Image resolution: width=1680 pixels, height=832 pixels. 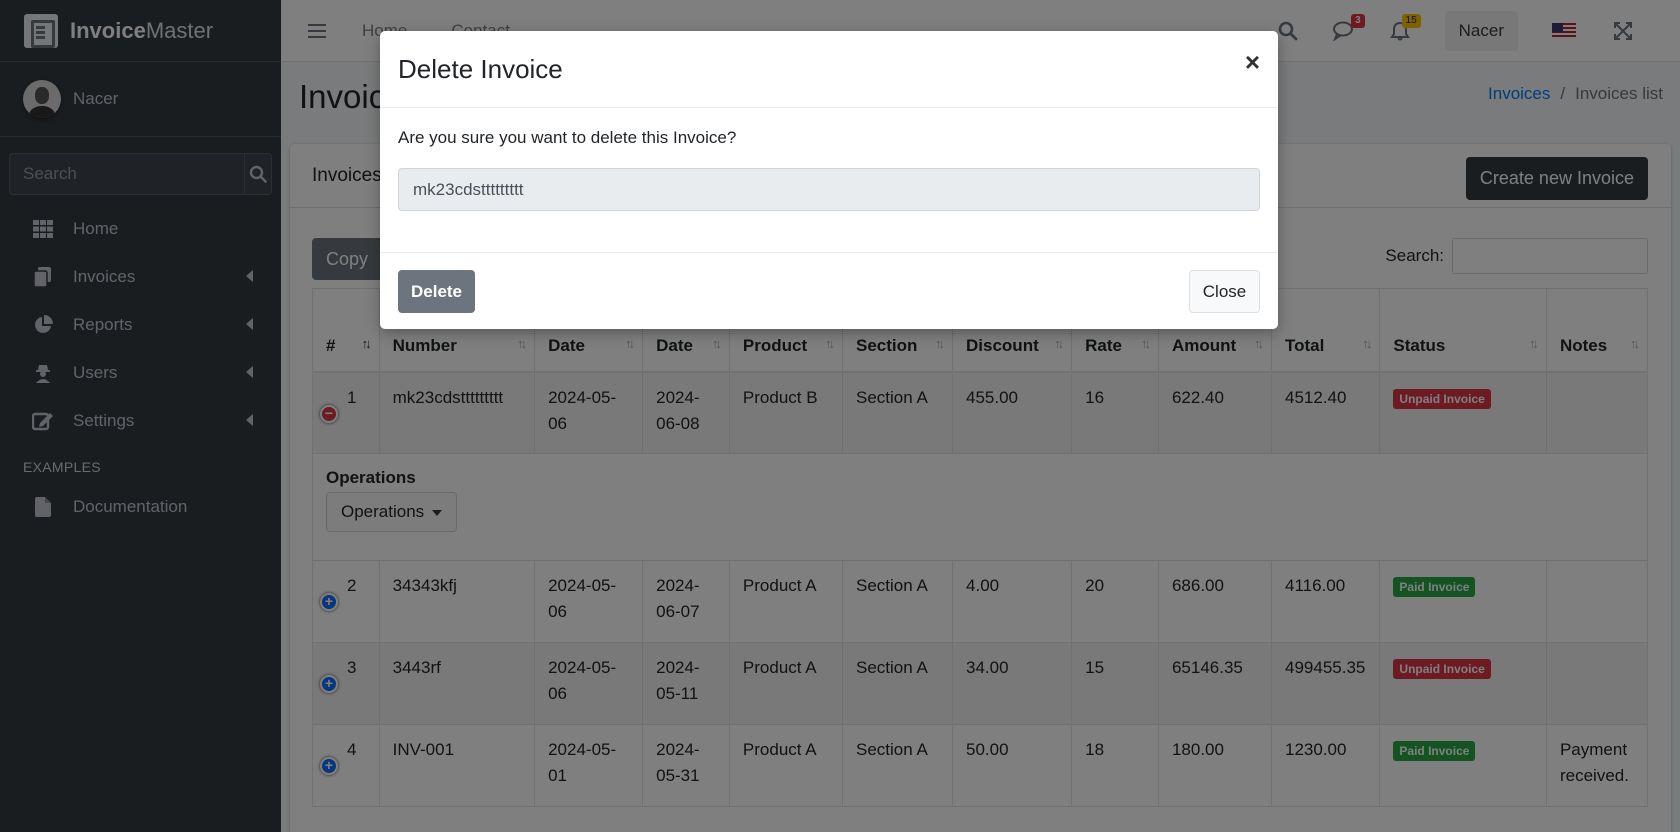 What do you see at coordinates (829, 189) in the screenshot?
I see `invoice-number-field: mk23cdsttttttttt` at bounding box center [829, 189].